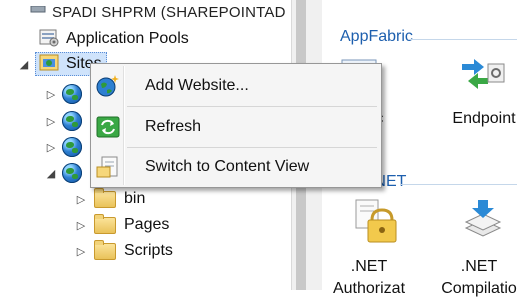 This screenshot has height=300, width=517. Describe the element at coordinates (49, 64) in the screenshot. I see `sites-folder-icon` at that location.